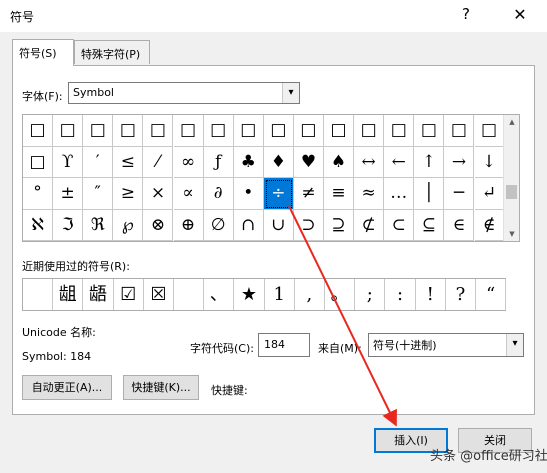  What do you see at coordinates (511, 178) in the screenshot?
I see `symbol-grid-scrollbar: ▲ ▼` at bounding box center [511, 178].